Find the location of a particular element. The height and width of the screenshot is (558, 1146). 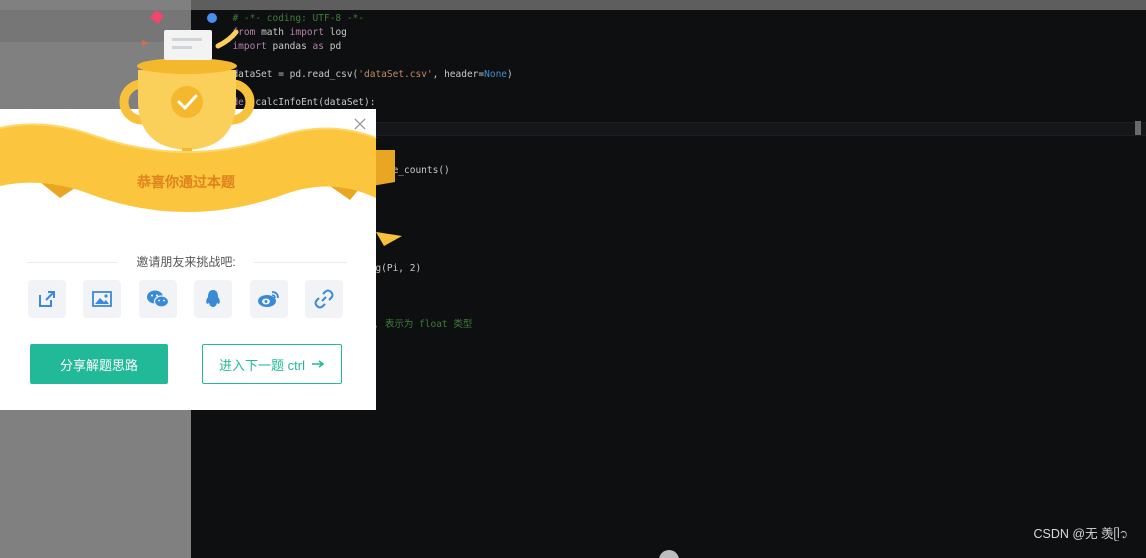

confetti-red is located at coordinates (157, 17).